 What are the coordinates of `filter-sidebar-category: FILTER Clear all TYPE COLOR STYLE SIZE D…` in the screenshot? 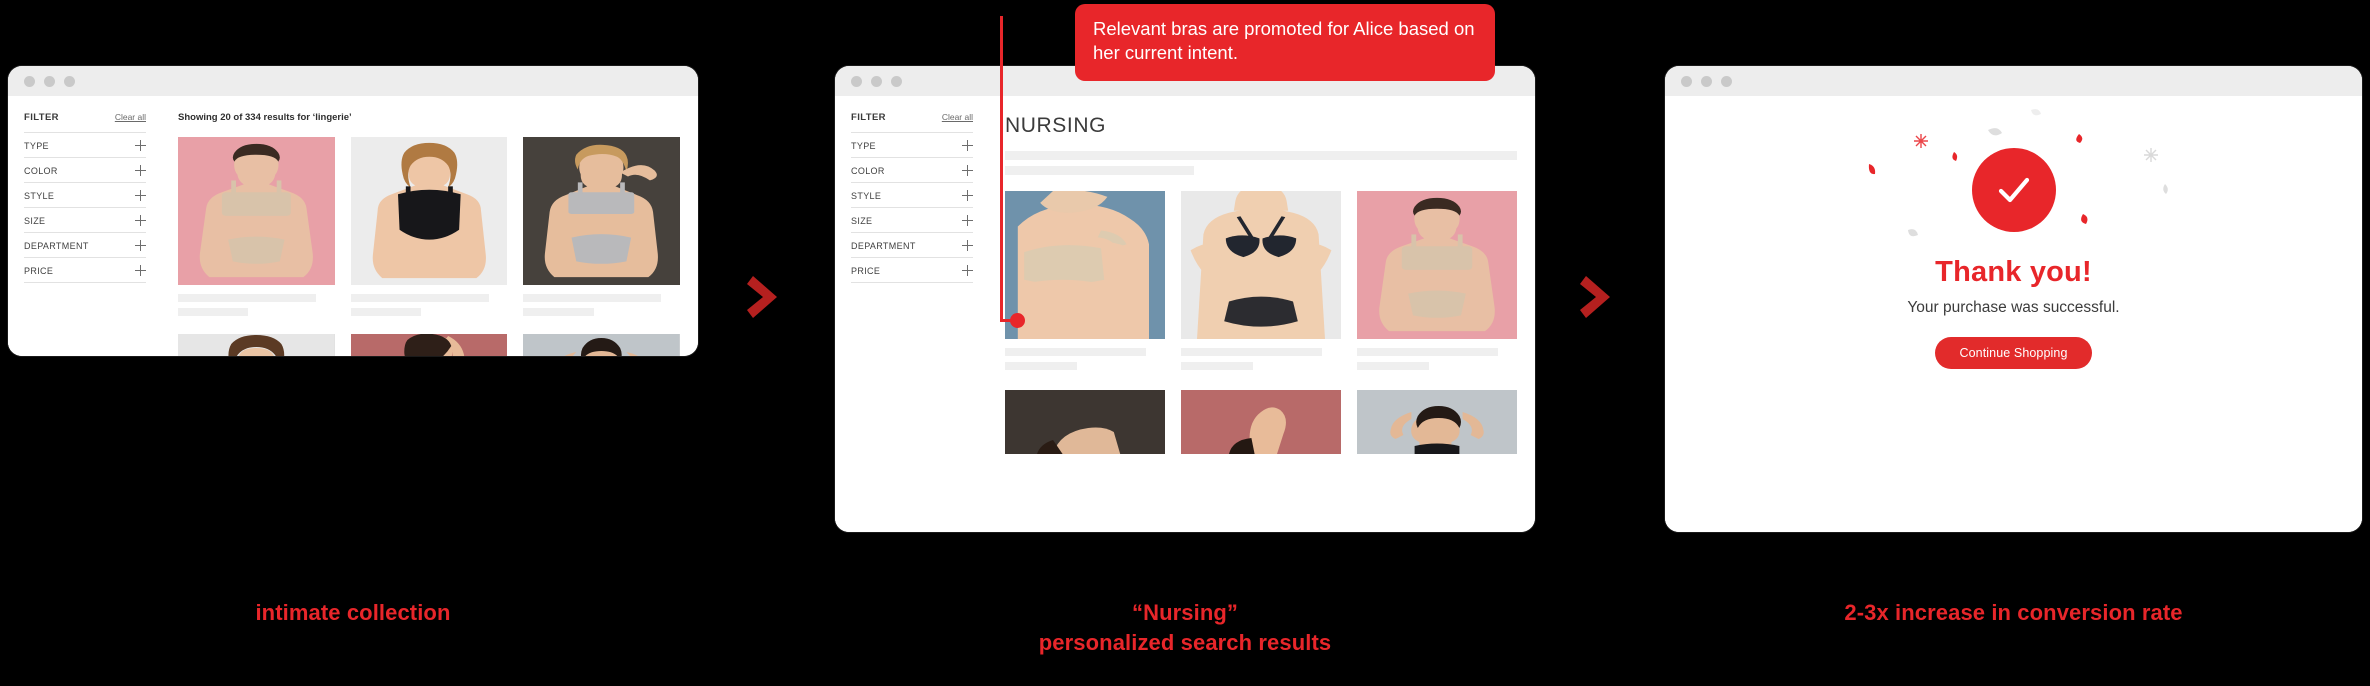 It's located at (911, 314).